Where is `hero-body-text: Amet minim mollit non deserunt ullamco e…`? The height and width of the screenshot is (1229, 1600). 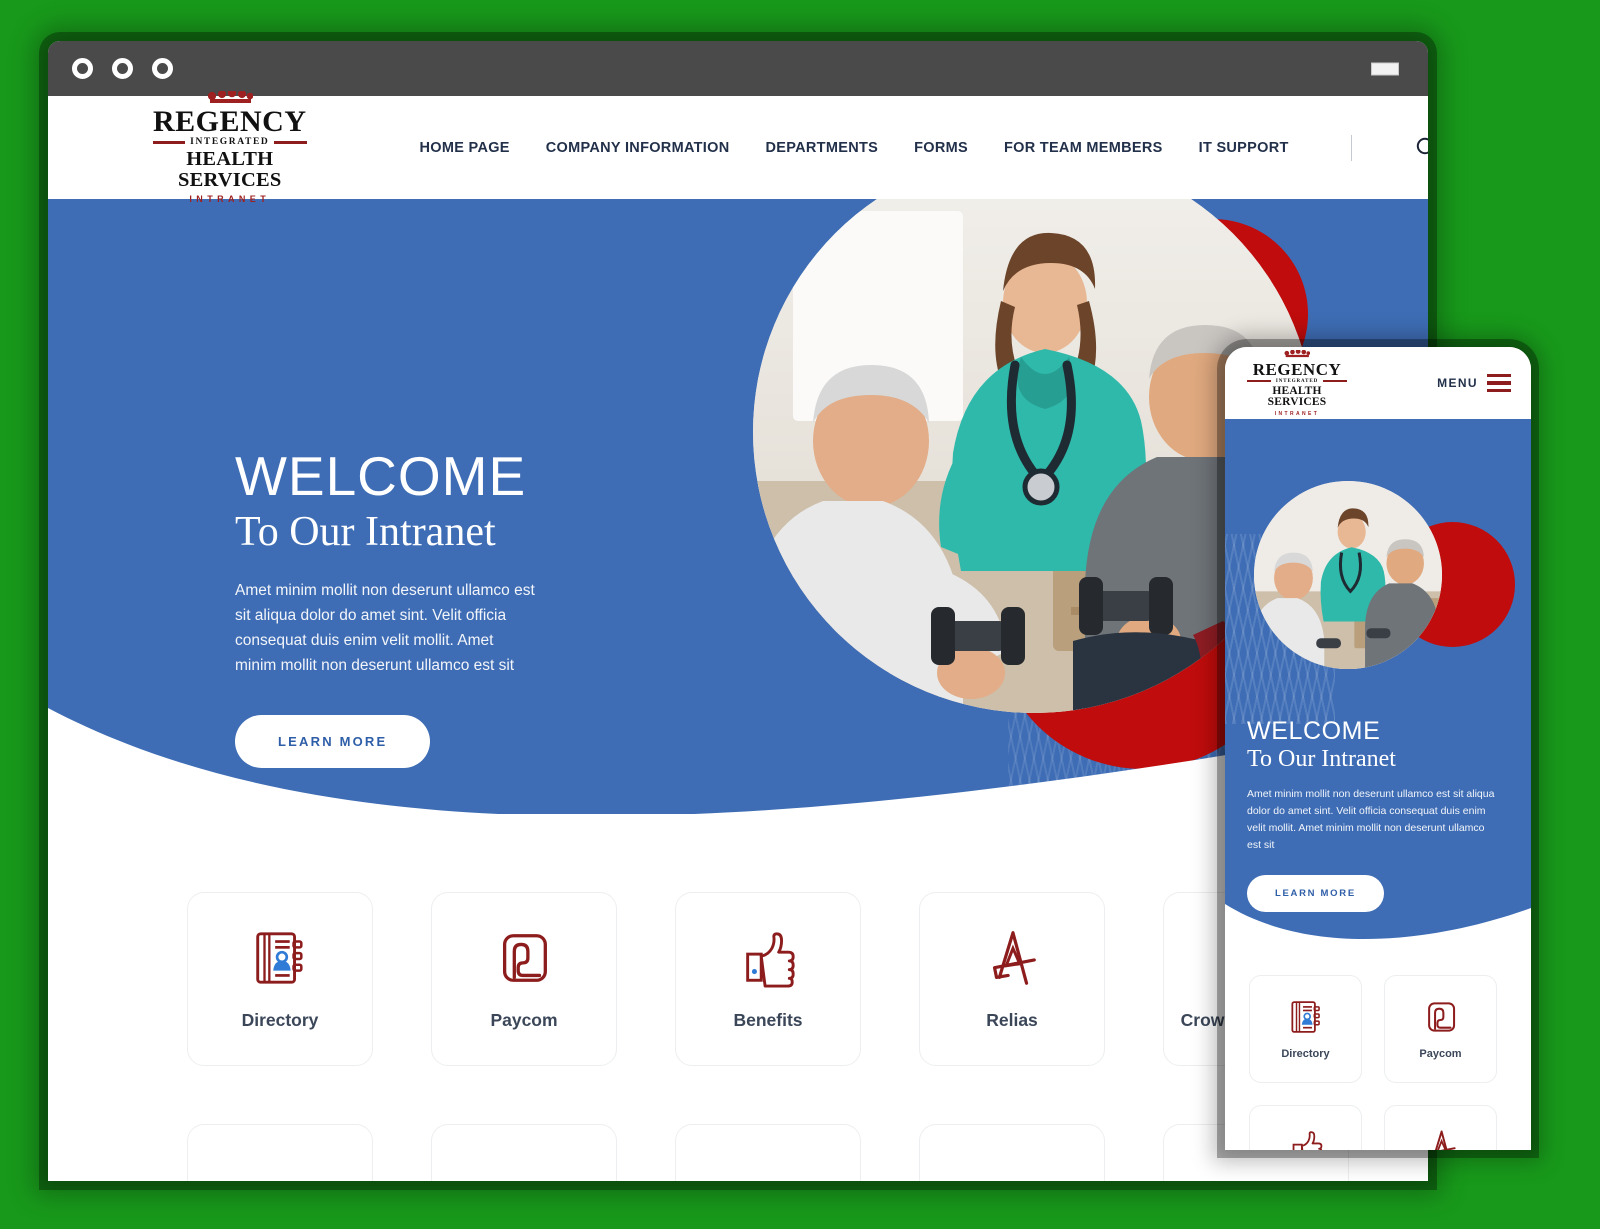 hero-body-text: Amet minim mollit non deserunt ullamco e… is located at coordinates (385, 628).